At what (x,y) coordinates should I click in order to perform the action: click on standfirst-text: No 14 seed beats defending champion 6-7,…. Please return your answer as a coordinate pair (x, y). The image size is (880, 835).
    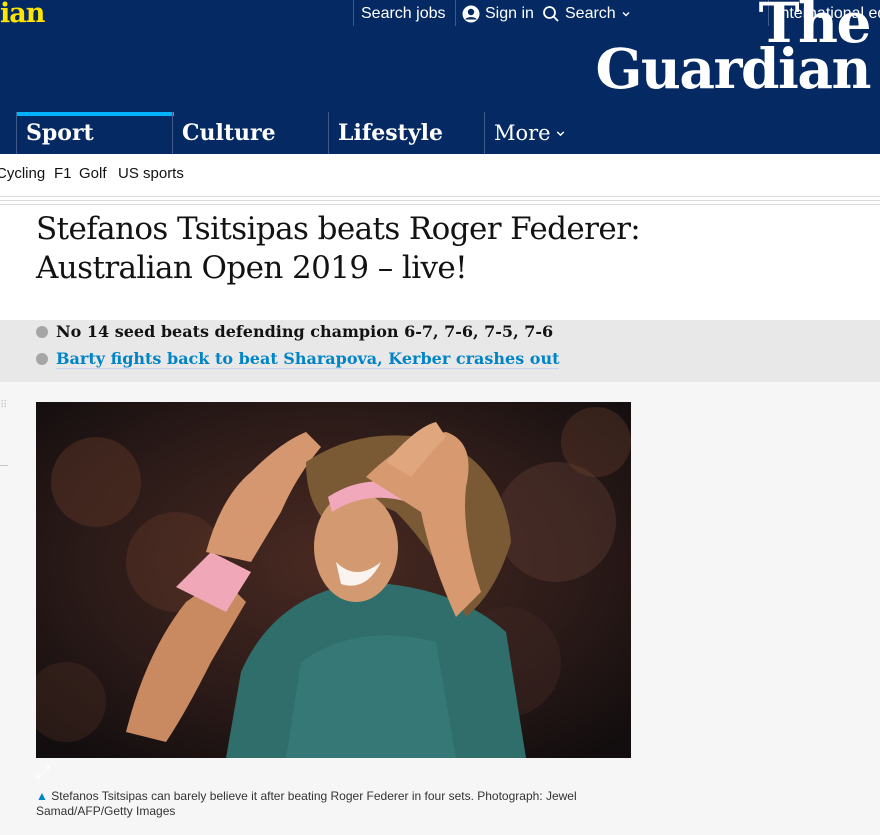
    Looking at the image, I should click on (305, 331).